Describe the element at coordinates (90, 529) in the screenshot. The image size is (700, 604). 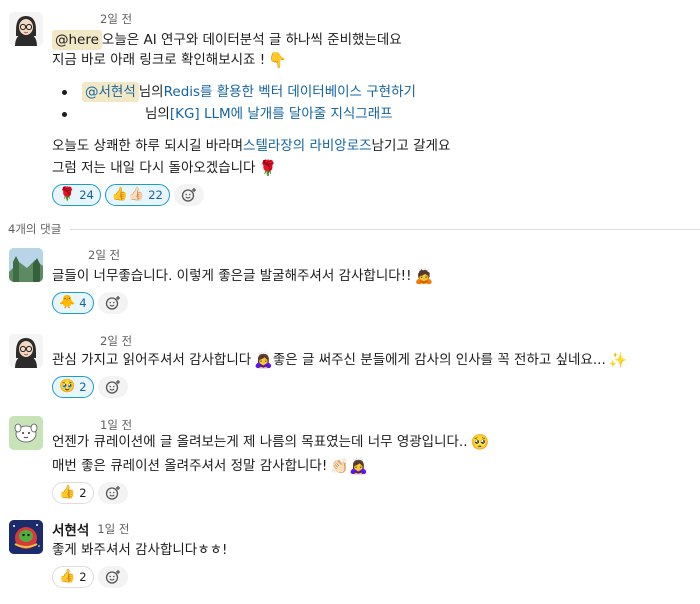
I see `message-meta: 서현석 1일 전` at that location.